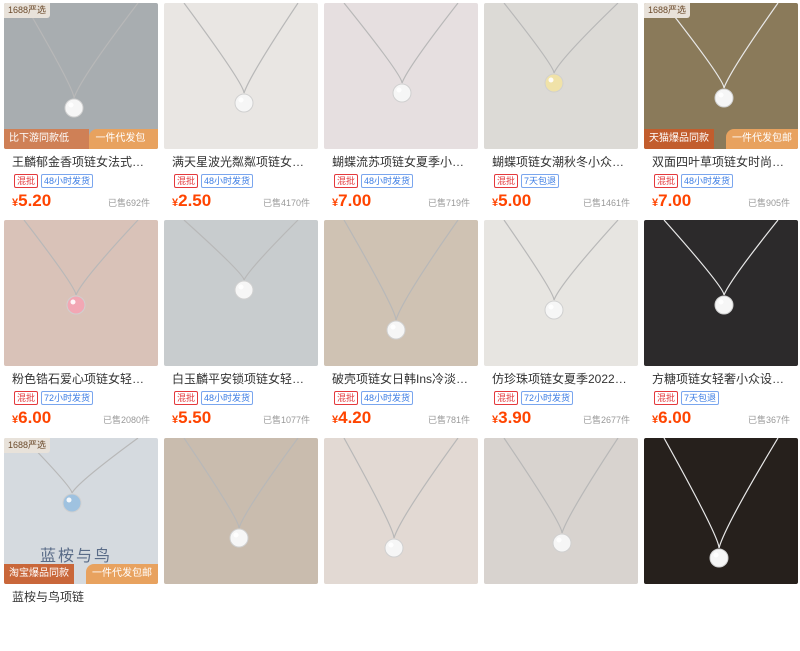 This screenshot has width=800, height=651. What do you see at coordinates (81, 418) in the screenshot?
I see `price-row: ¥6.00 已售2080件` at bounding box center [81, 418].